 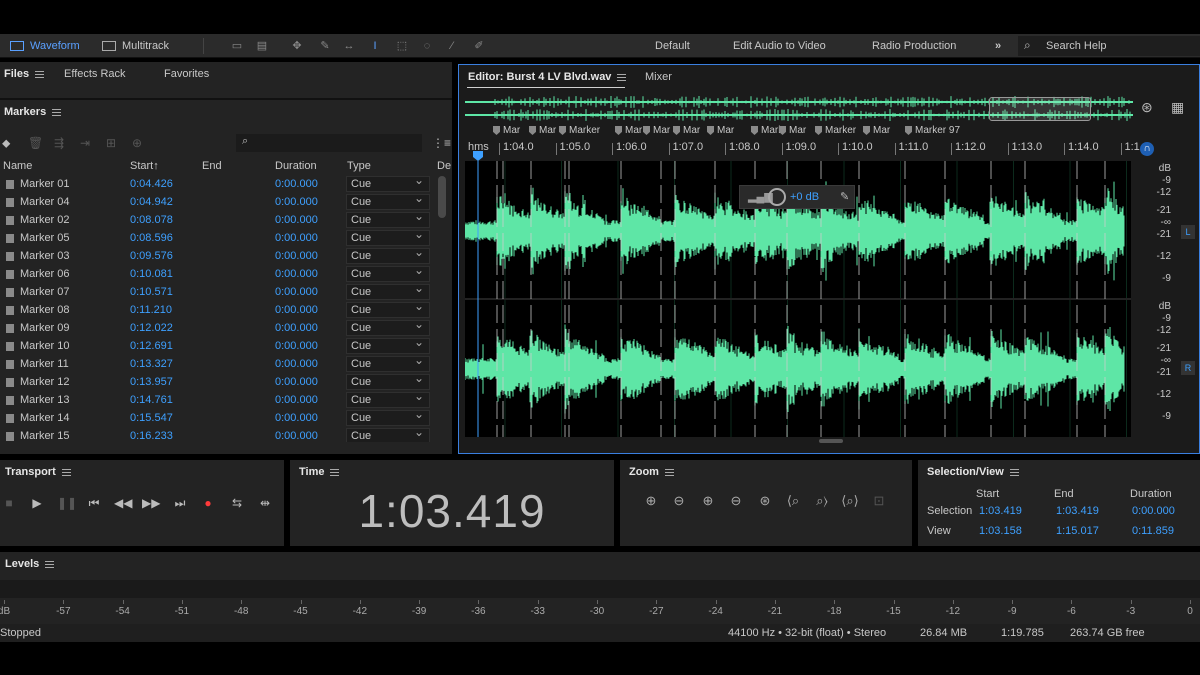 I want to click on channel-right-toggle: R, so click(x=1188, y=368).